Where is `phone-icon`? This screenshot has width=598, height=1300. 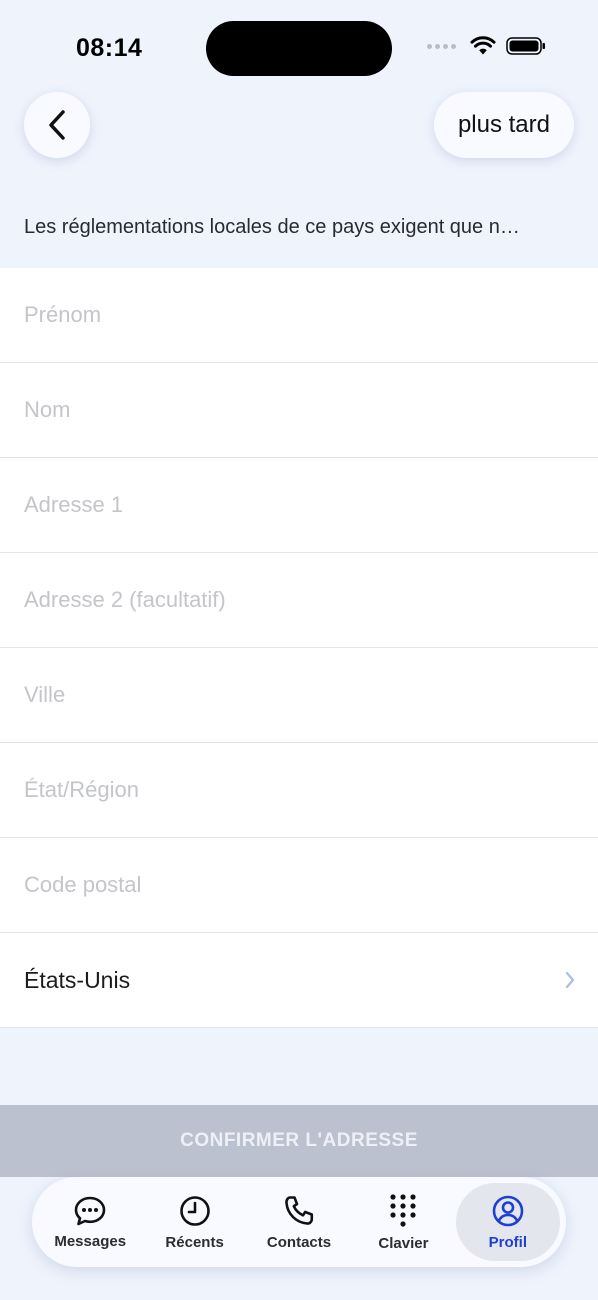 phone-icon is located at coordinates (299, 1210).